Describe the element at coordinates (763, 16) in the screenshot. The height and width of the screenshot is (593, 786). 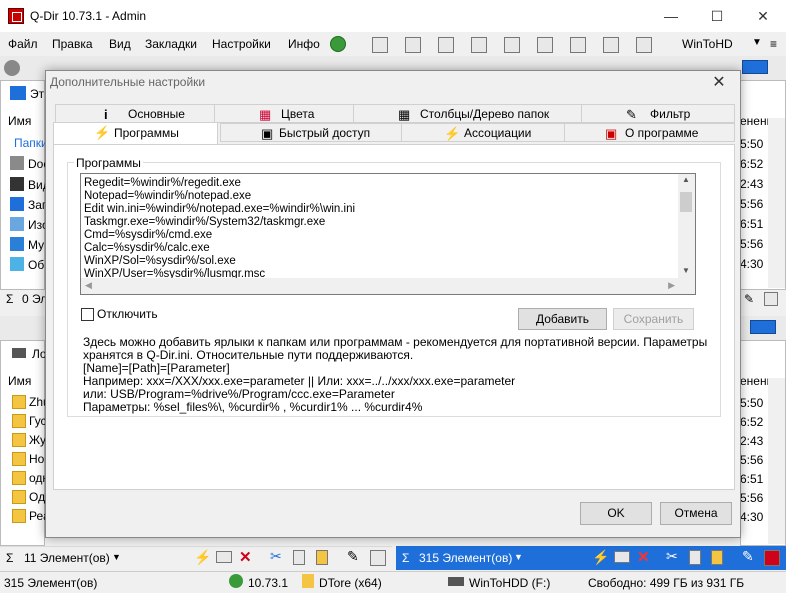
I see `close-button: ✕` at that location.